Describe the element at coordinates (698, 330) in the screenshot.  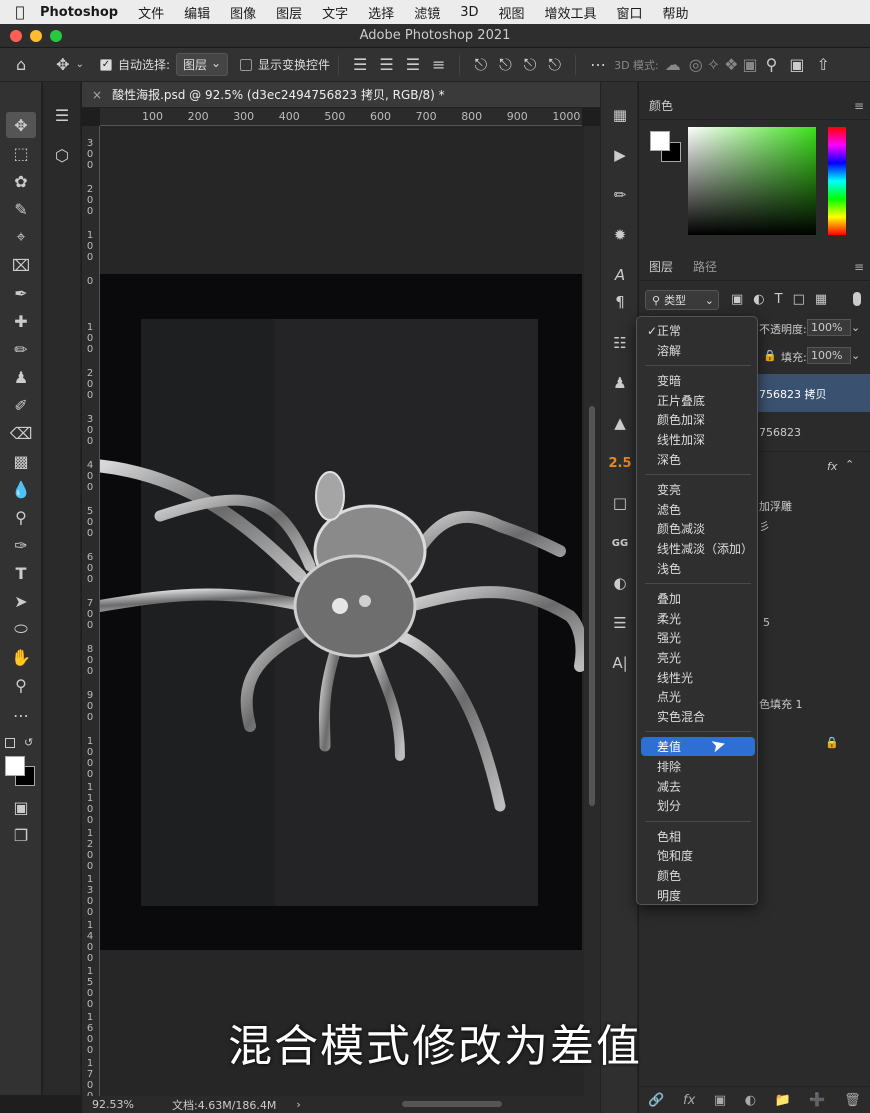
I see `blend-mode-option: ✓ 正常` at that location.